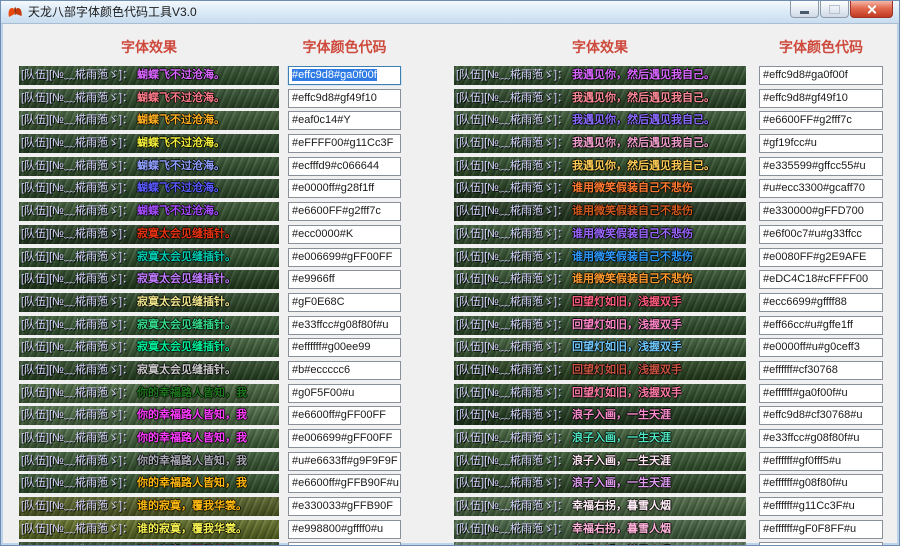 Image resolution: width=900 pixels, height=546 pixels. I want to click on color-code-input-right: #e33ffcc#g08f80f#u, so click(821, 438).